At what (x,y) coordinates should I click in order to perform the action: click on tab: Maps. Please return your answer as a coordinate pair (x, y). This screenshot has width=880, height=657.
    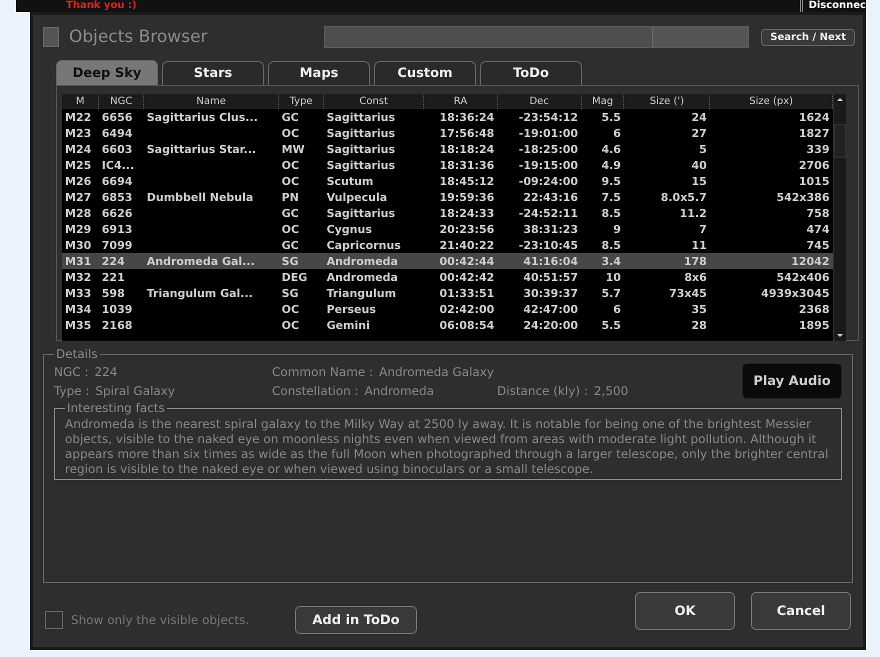
    Looking at the image, I should click on (319, 73).